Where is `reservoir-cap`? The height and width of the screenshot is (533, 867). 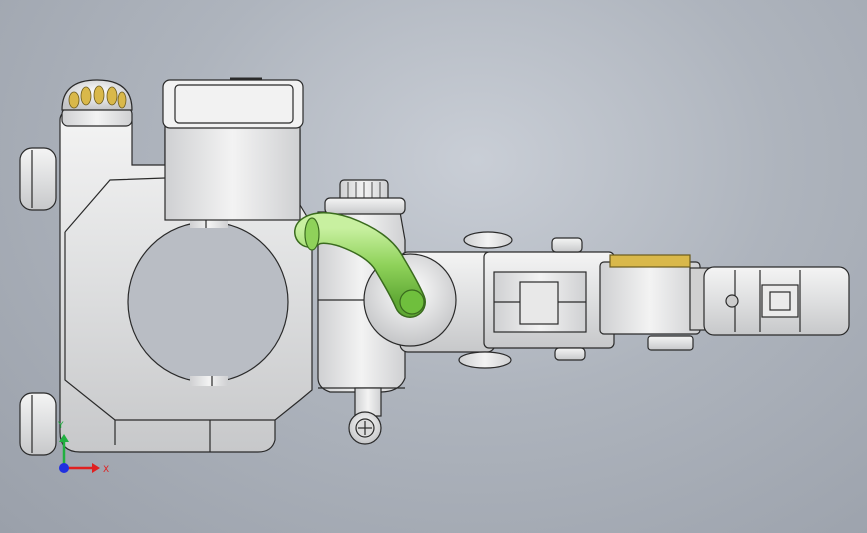 reservoir-cap is located at coordinates (233, 104).